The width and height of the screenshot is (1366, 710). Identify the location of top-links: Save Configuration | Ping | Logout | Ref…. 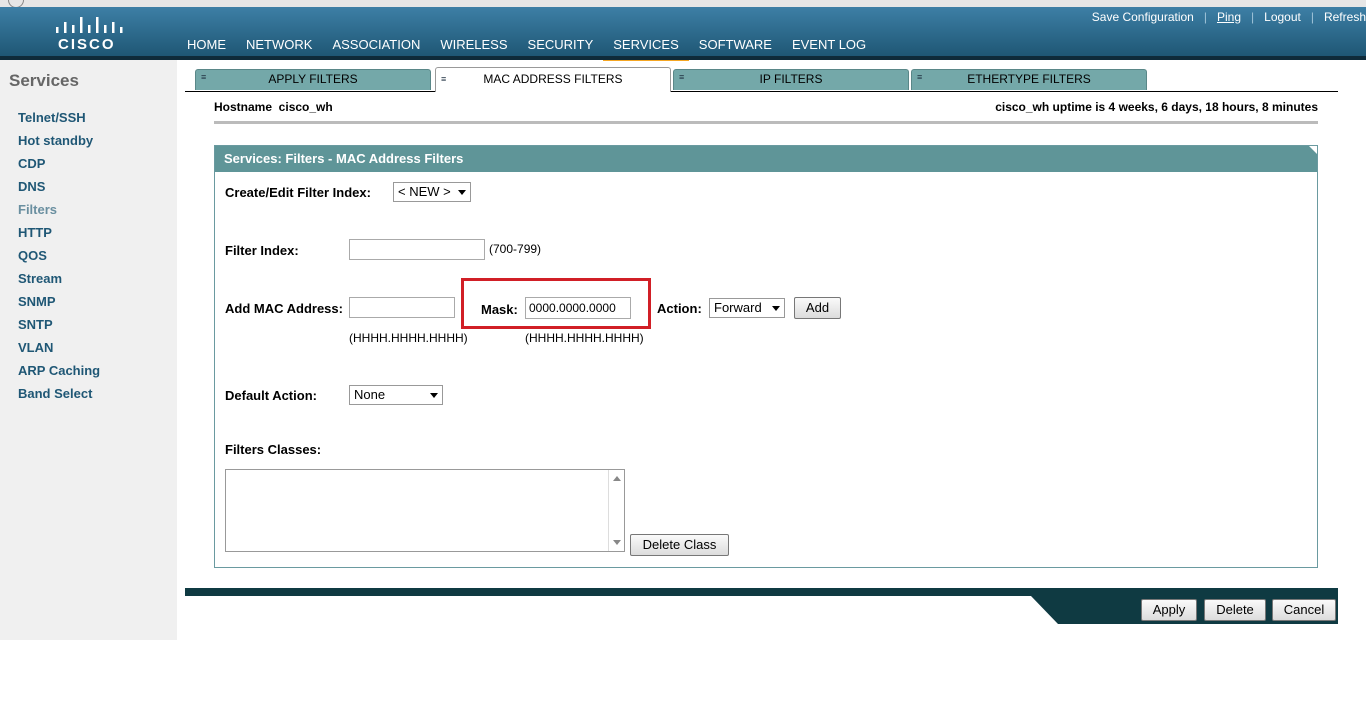
(1229, 17).